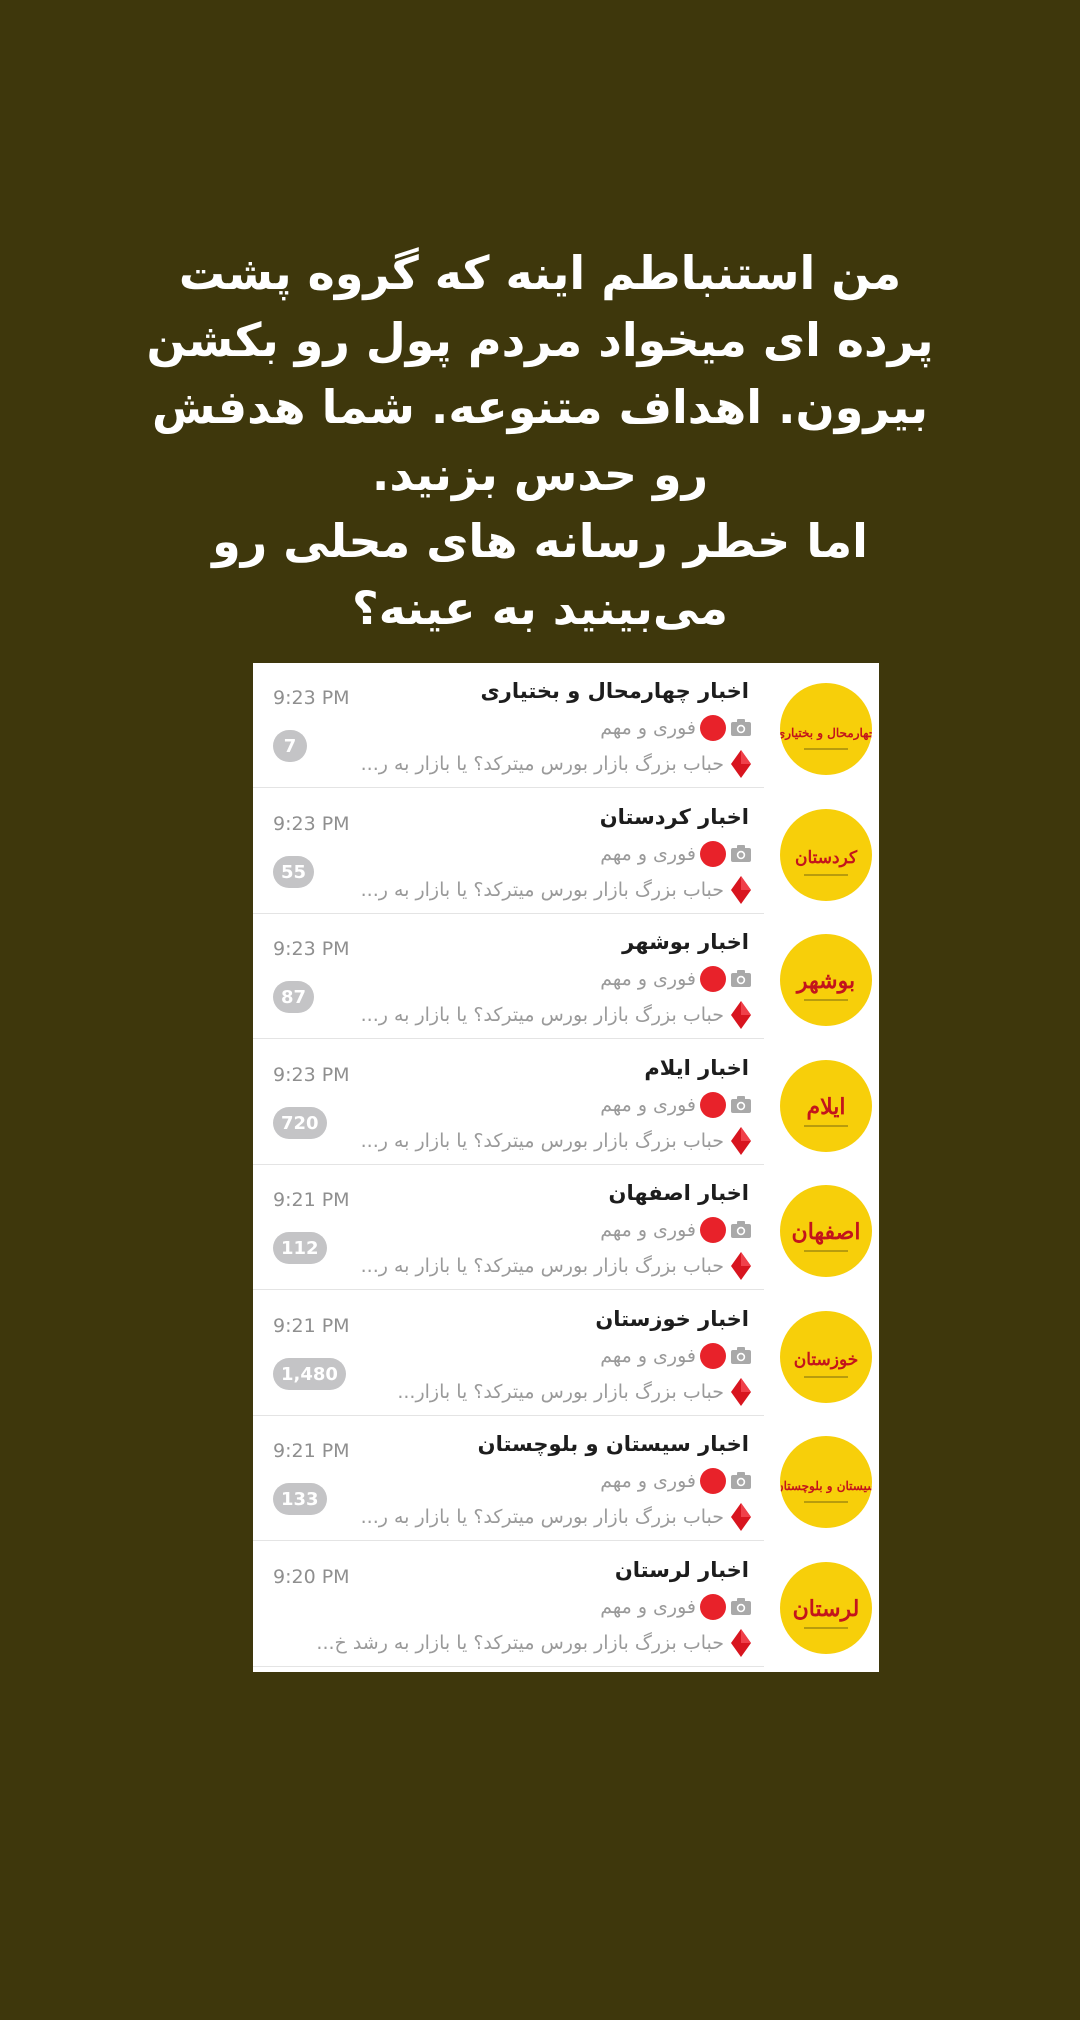 Image resolution: width=1080 pixels, height=2020 pixels. What do you see at coordinates (678, 1193) in the screenshot?
I see `chat-title: اخبار اصفهان` at bounding box center [678, 1193].